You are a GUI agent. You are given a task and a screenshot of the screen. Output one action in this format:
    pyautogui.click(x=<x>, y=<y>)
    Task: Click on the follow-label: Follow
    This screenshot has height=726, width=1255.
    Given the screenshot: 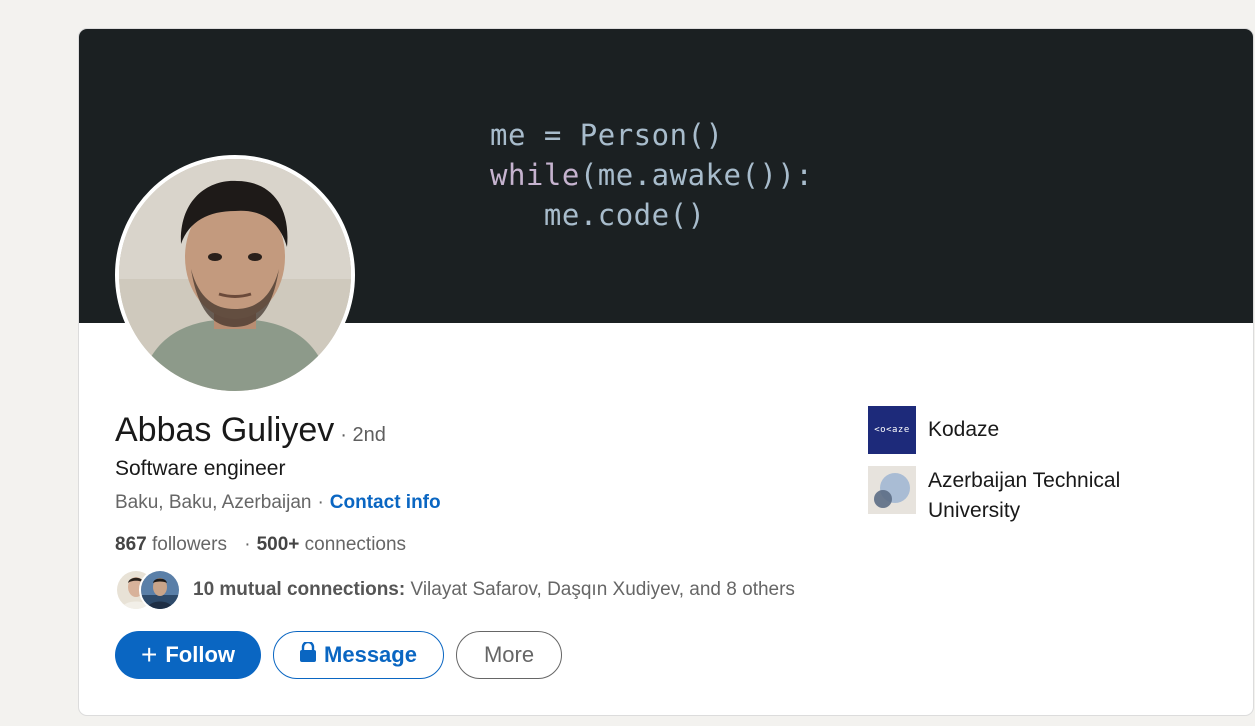 What is the action you would take?
    pyautogui.click(x=200, y=654)
    